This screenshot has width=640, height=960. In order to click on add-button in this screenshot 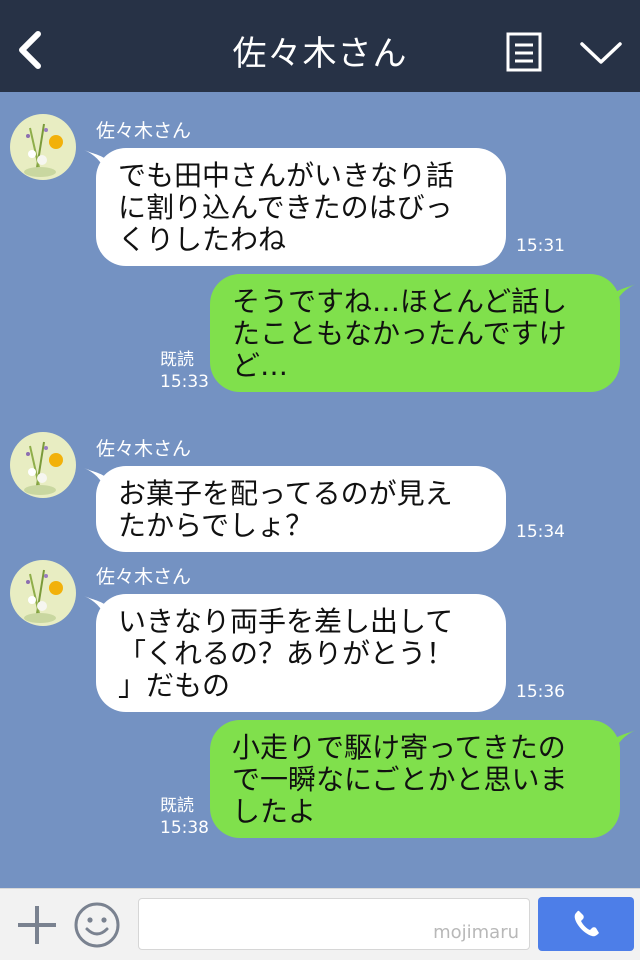, I will do `click(37, 925)`.